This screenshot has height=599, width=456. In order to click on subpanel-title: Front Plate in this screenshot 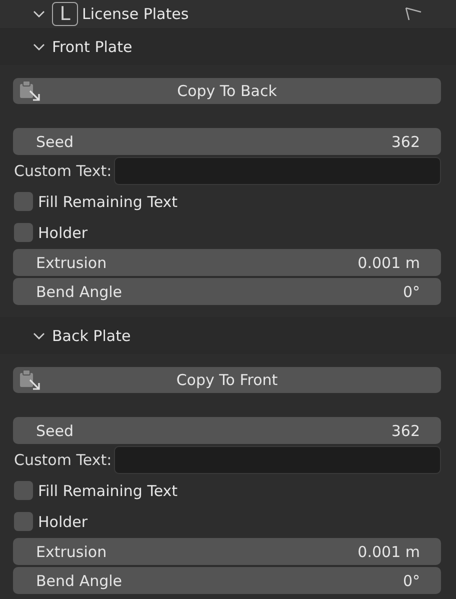, I will do `click(92, 47)`.